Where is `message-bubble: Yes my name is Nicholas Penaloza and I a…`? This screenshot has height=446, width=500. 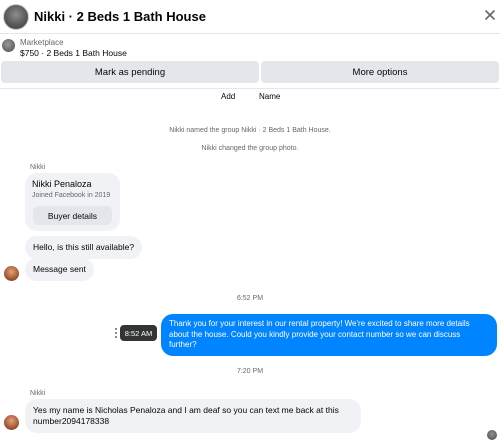
message-bubble: Yes my name is Nicholas Penaloza and I a… is located at coordinates (193, 416).